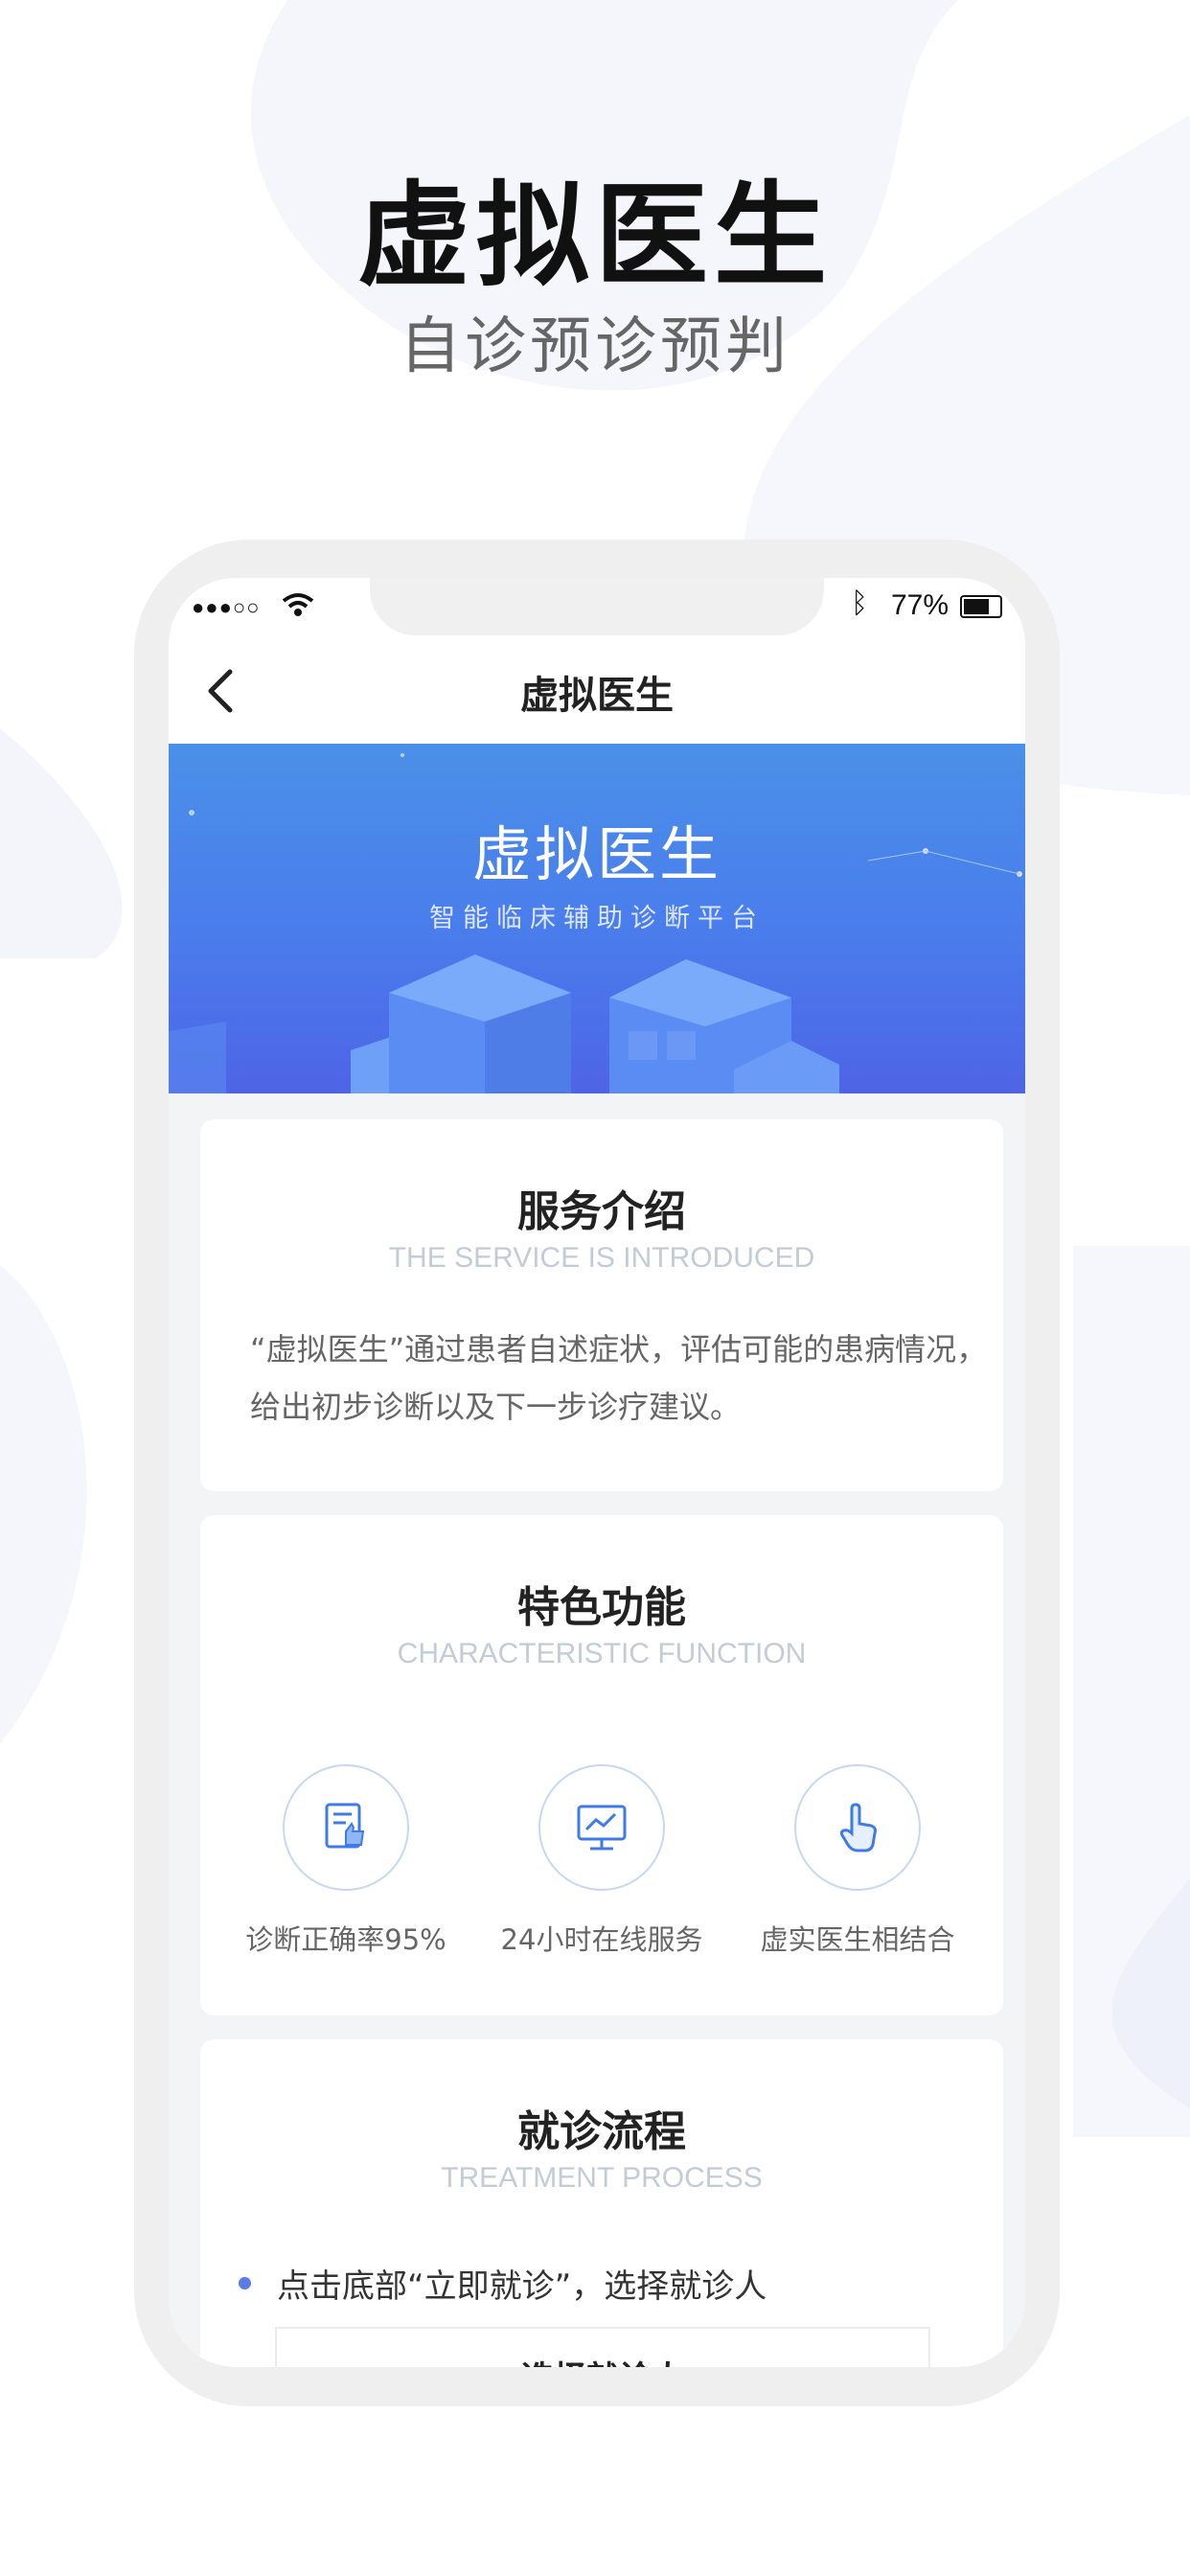 Image resolution: width=1190 pixels, height=2576 pixels. What do you see at coordinates (245, 2283) in the screenshot?
I see `step-bullet` at bounding box center [245, 2283].